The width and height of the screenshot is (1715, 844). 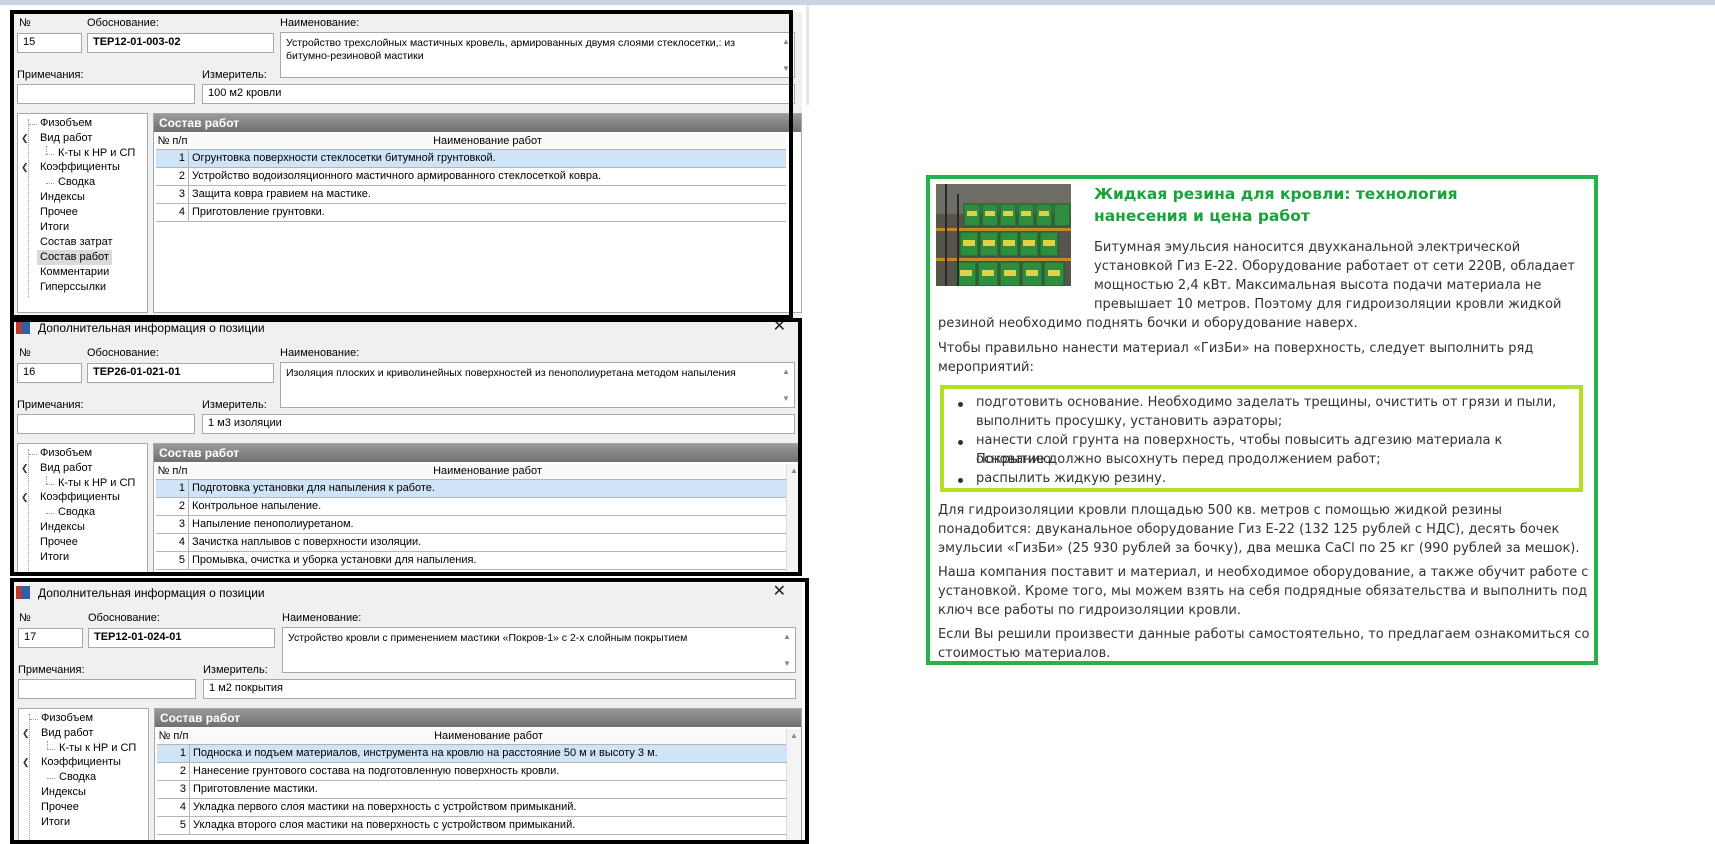 What do you see at coordinates (471, 507) in the screenshot?
I see `table-row: 2 Контрольное напыление.` at bounding box center [471, 507].